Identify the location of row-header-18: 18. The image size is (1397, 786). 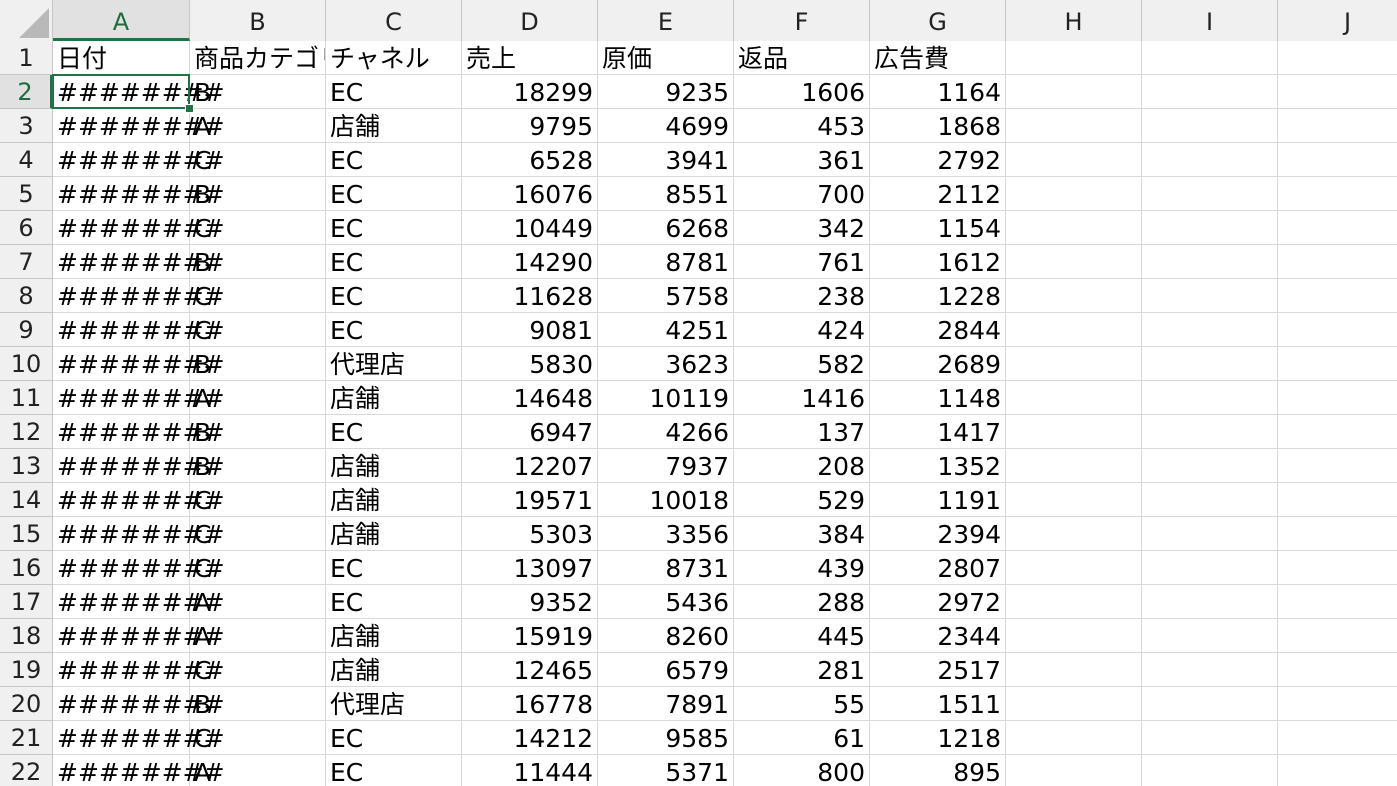
(26, 636).